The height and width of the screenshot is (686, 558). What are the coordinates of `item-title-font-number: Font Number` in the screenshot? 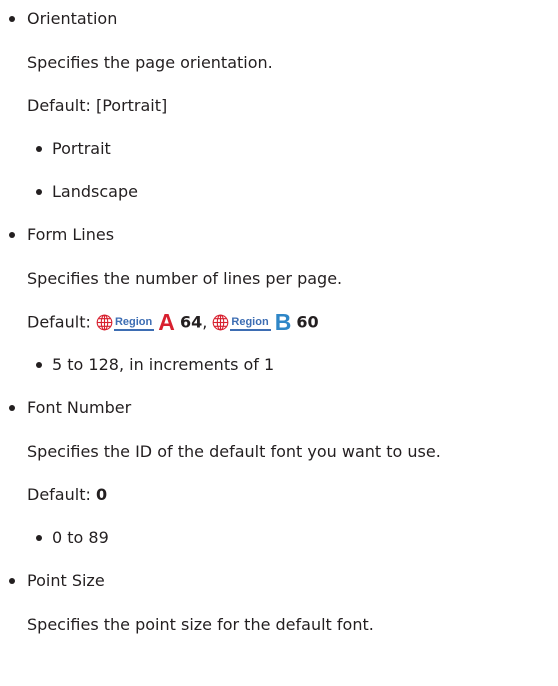 It's located at (79, 407).